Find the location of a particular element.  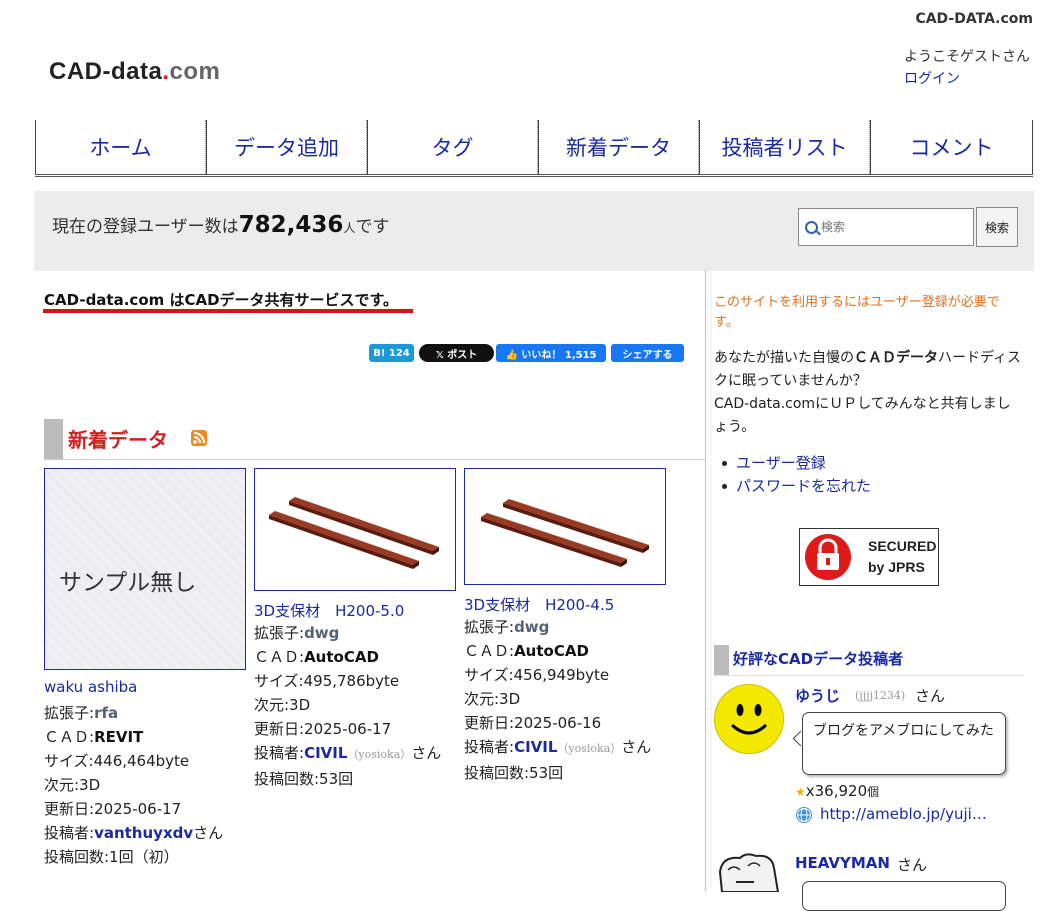

cad-value: REVIT is located at coordinates (119, 737).